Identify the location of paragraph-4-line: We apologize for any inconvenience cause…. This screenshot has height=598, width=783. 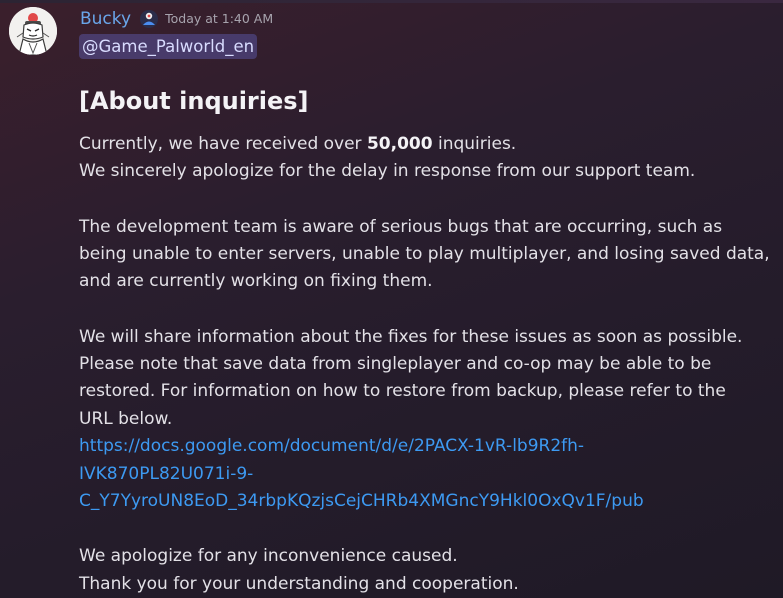
(268, 556).